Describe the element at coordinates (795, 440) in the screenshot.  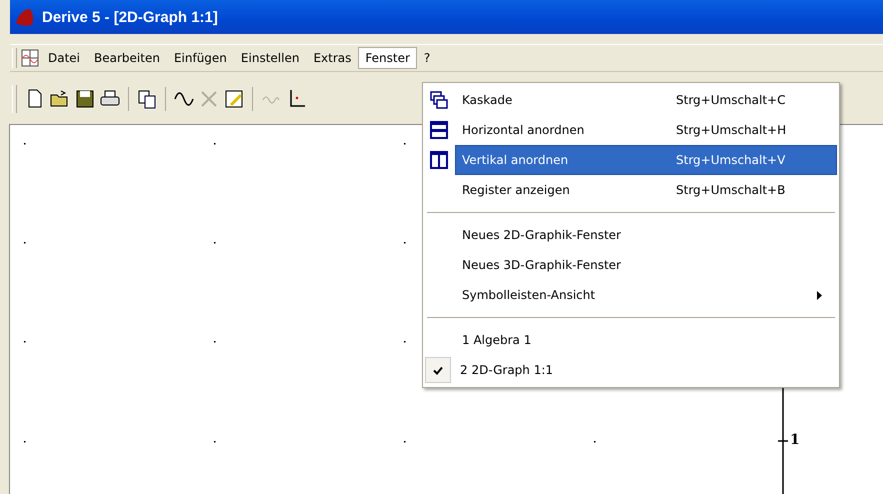
I see `axis-tick-label: 1` at that location.